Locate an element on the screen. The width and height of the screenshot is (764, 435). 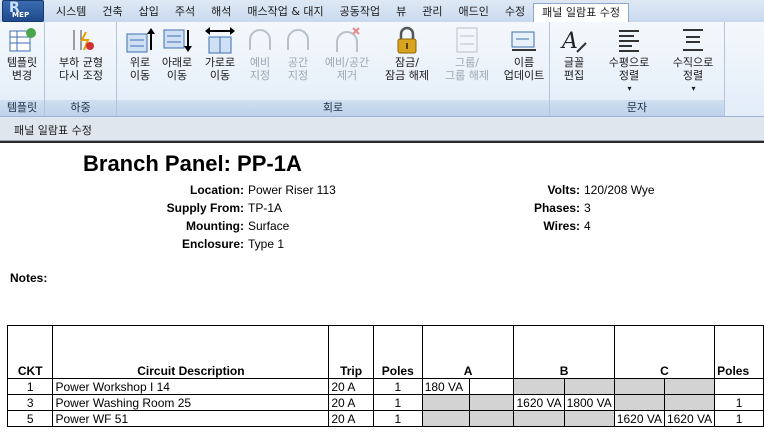
cell-phase-b-1: 1620 VA is located at coordinates (539, 402).